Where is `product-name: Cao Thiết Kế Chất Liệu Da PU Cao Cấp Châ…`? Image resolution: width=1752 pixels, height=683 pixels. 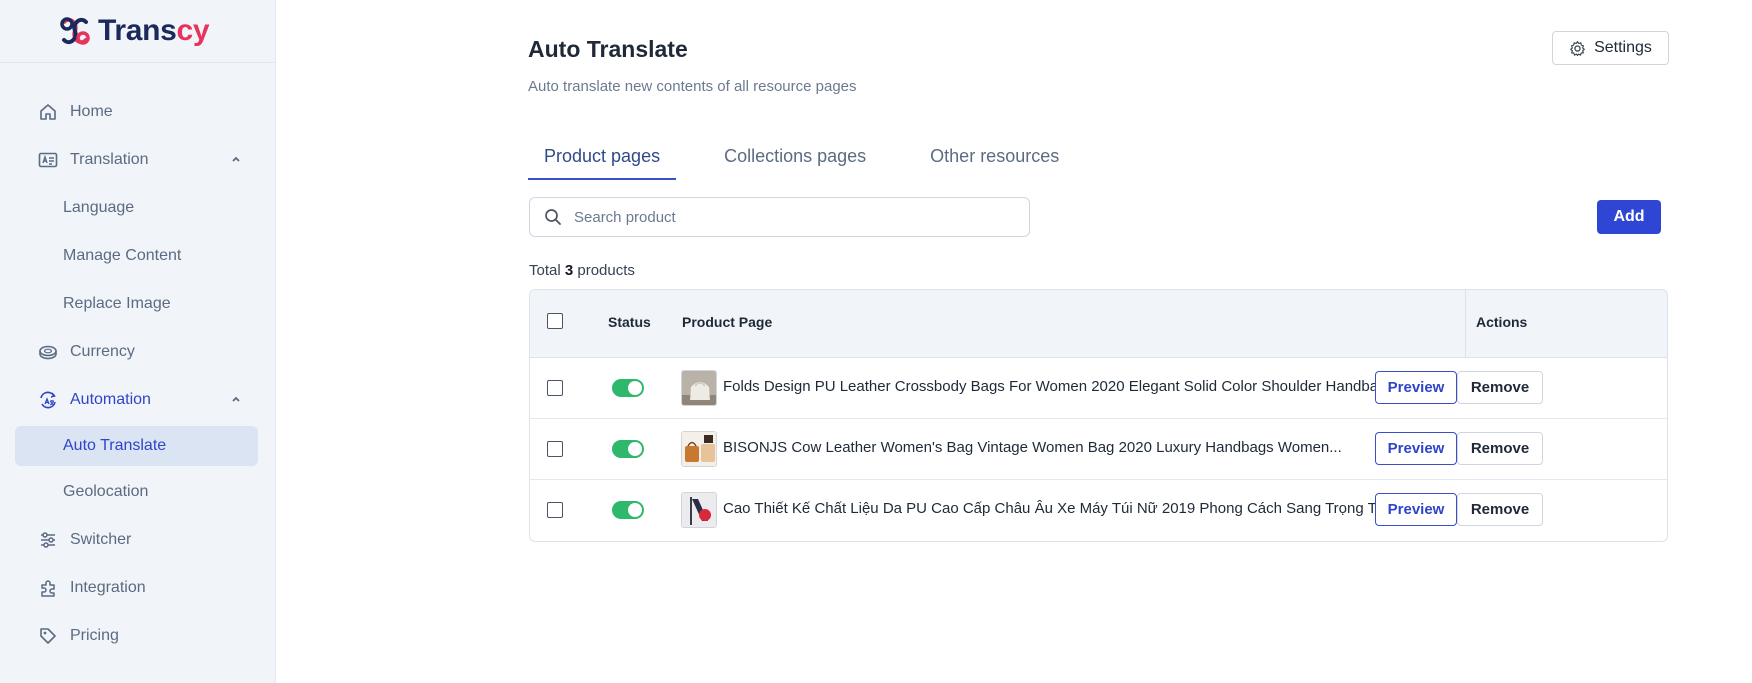 product-name: Cao Thiết Kế Chất Liệu Da PU Cao Cấp Châ… is located at coordinates (1088, 508).